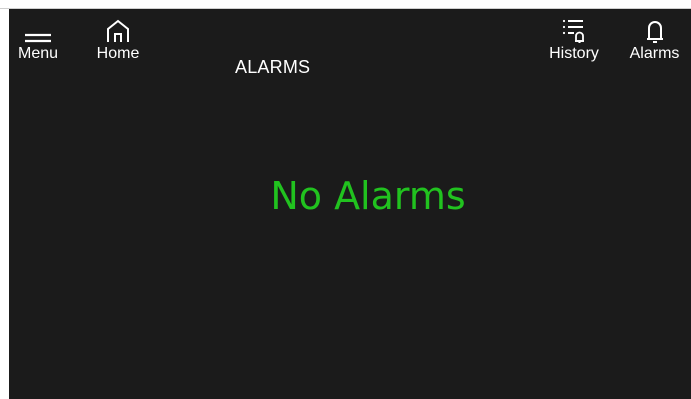 This screenshot has height=399, width=691. What do you see at coordinates (368, 196) in the screenshot?
I see `no-alarms-message: No Alarms` at bounding box center [368, 196].